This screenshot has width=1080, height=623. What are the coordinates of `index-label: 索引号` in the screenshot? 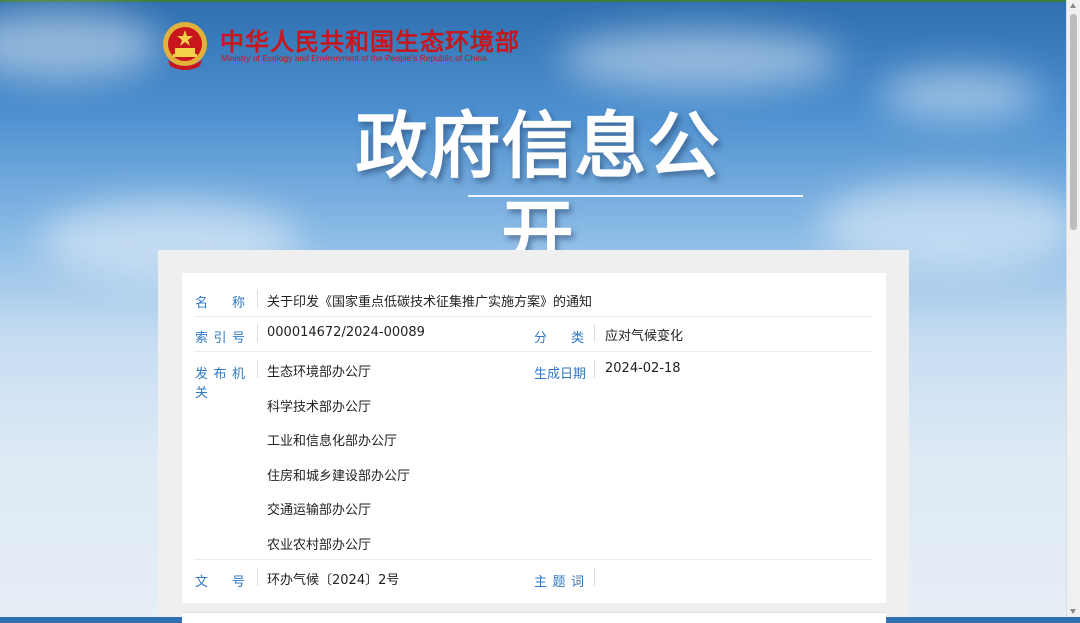 It's located at (220, 338).